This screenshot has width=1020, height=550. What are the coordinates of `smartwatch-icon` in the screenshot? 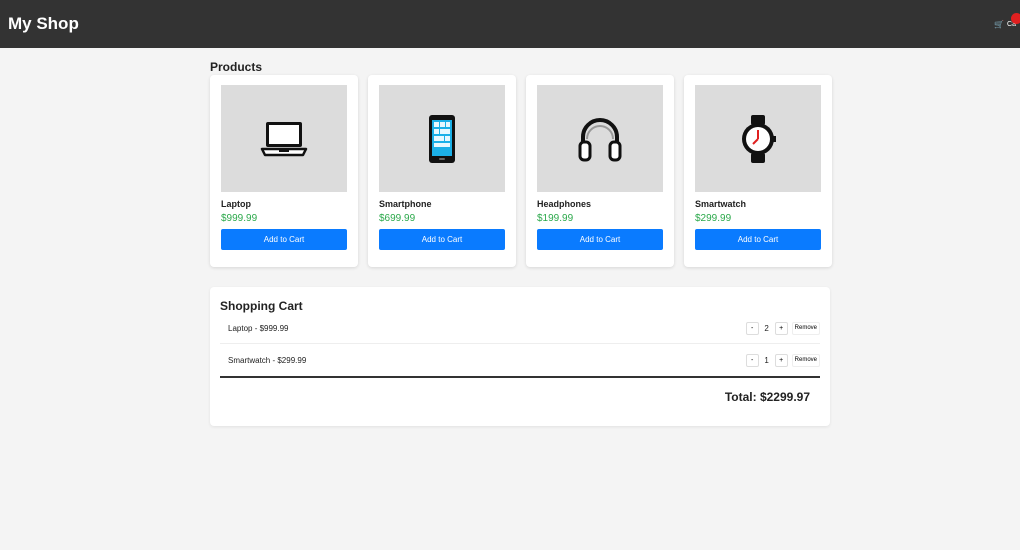 It's located at (759, 138).